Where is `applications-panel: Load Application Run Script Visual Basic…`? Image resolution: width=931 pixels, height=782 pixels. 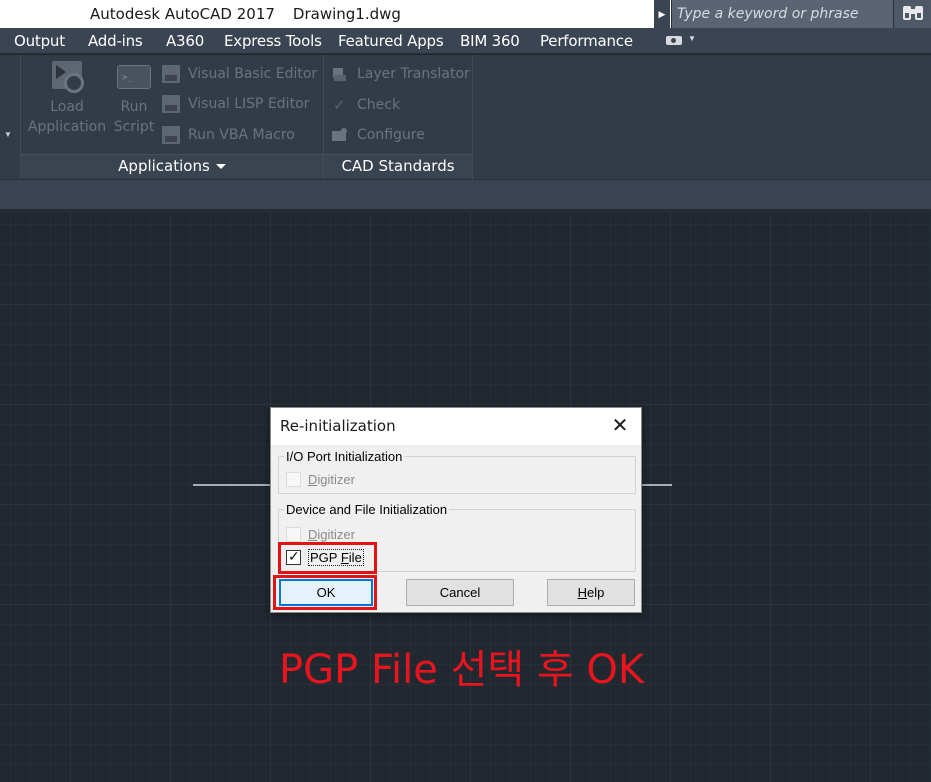 applications-panel: Load Application Run Script Visual Basic… is located at coordinates (172, 116).